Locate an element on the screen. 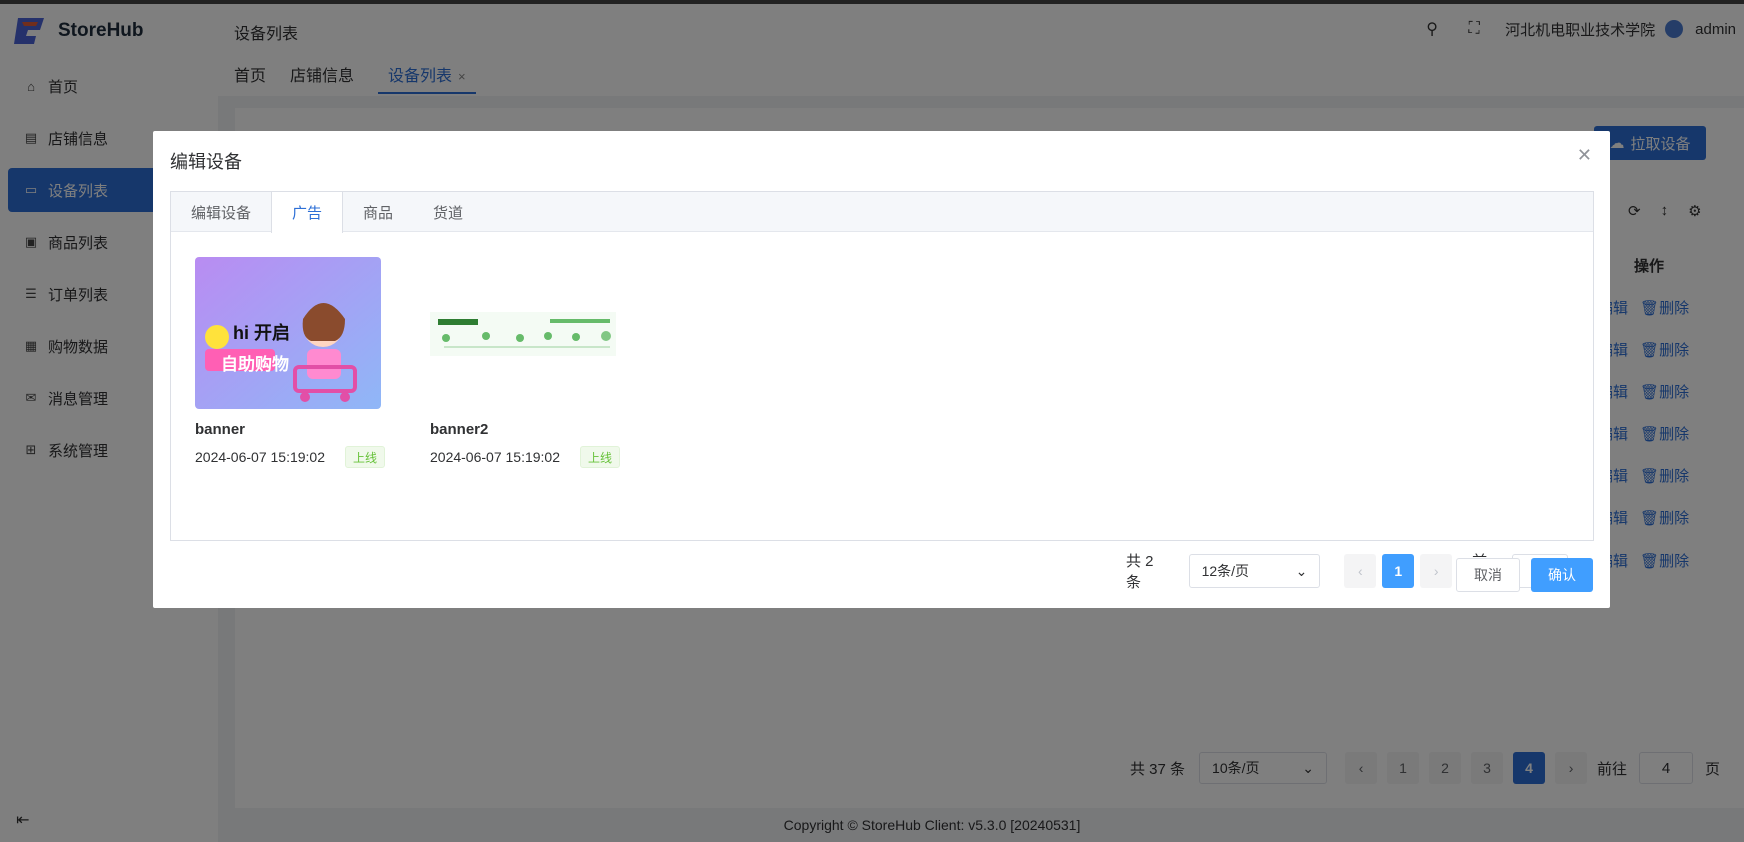 The height and width of the screenshot is (842, 1744). page-size-value: 12条/页 is located at coordinates (1225, 571).